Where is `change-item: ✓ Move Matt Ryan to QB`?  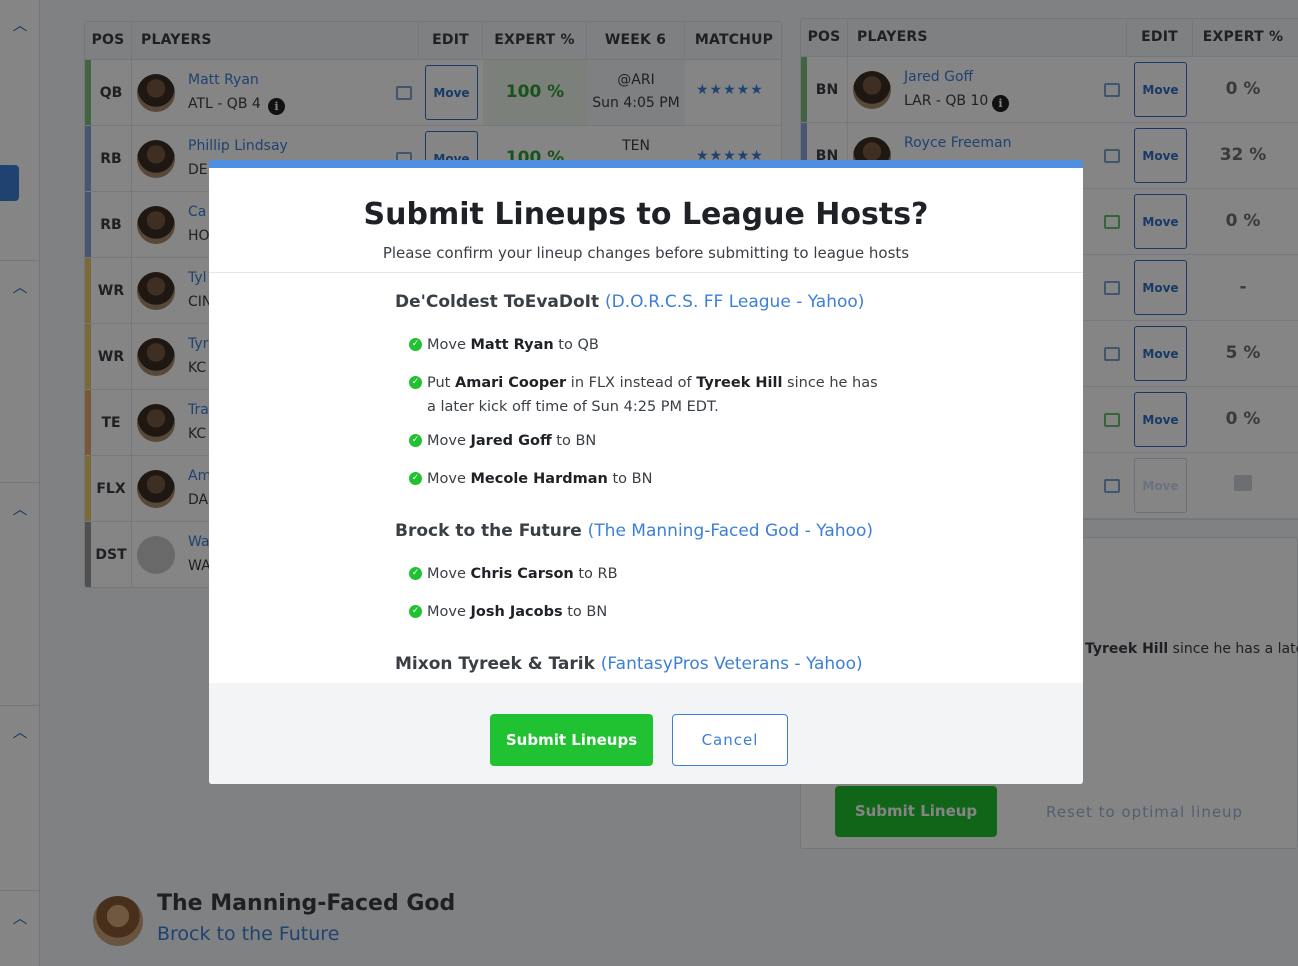 change-item: ✓ Move Matt Ryan to QB is located at coordinates (644, 345).